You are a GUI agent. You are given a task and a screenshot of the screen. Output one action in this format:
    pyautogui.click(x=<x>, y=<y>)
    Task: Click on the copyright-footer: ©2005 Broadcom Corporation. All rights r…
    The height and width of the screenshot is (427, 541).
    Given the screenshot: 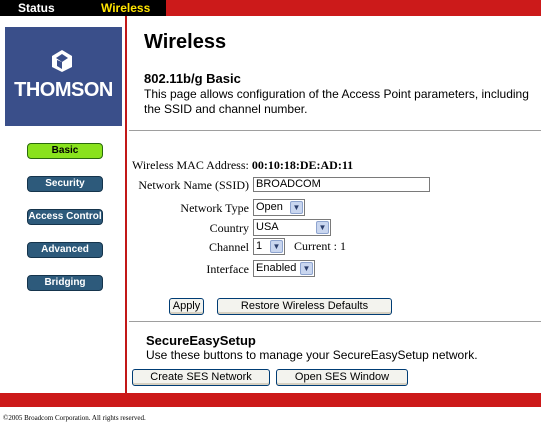 What is the action you would take?
    pyautogui.click(x=74, y=418)
    